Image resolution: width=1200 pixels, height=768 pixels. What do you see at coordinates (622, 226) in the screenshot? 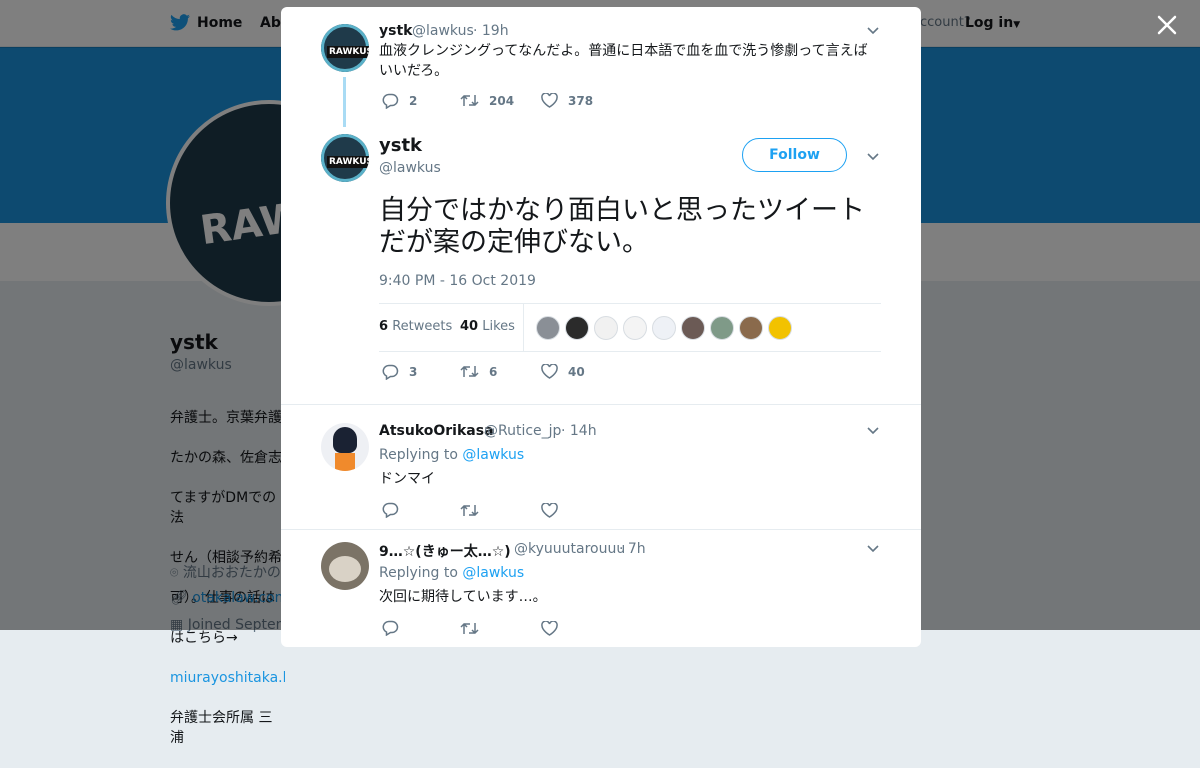
I see `main-tweet-text: 自分ではかなり面白いと思ったツイートだが案の定伸びない。` at bounding box center [622, 226].